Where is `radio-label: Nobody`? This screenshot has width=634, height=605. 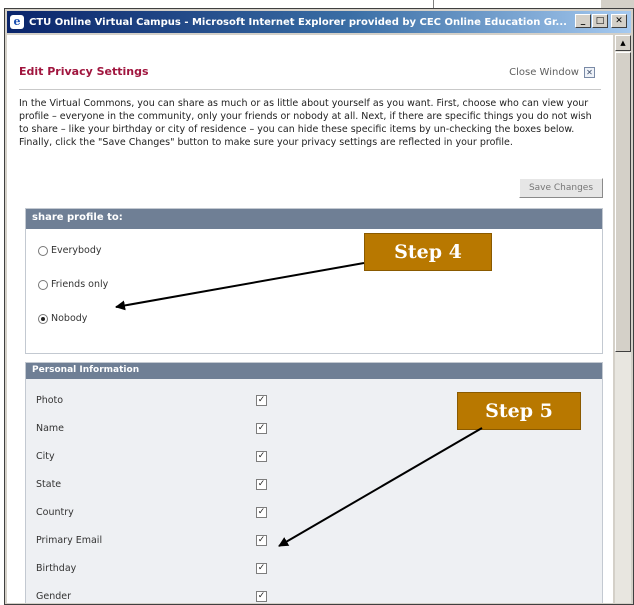
radio-label: Nobody is located at coordinates (69, 318).